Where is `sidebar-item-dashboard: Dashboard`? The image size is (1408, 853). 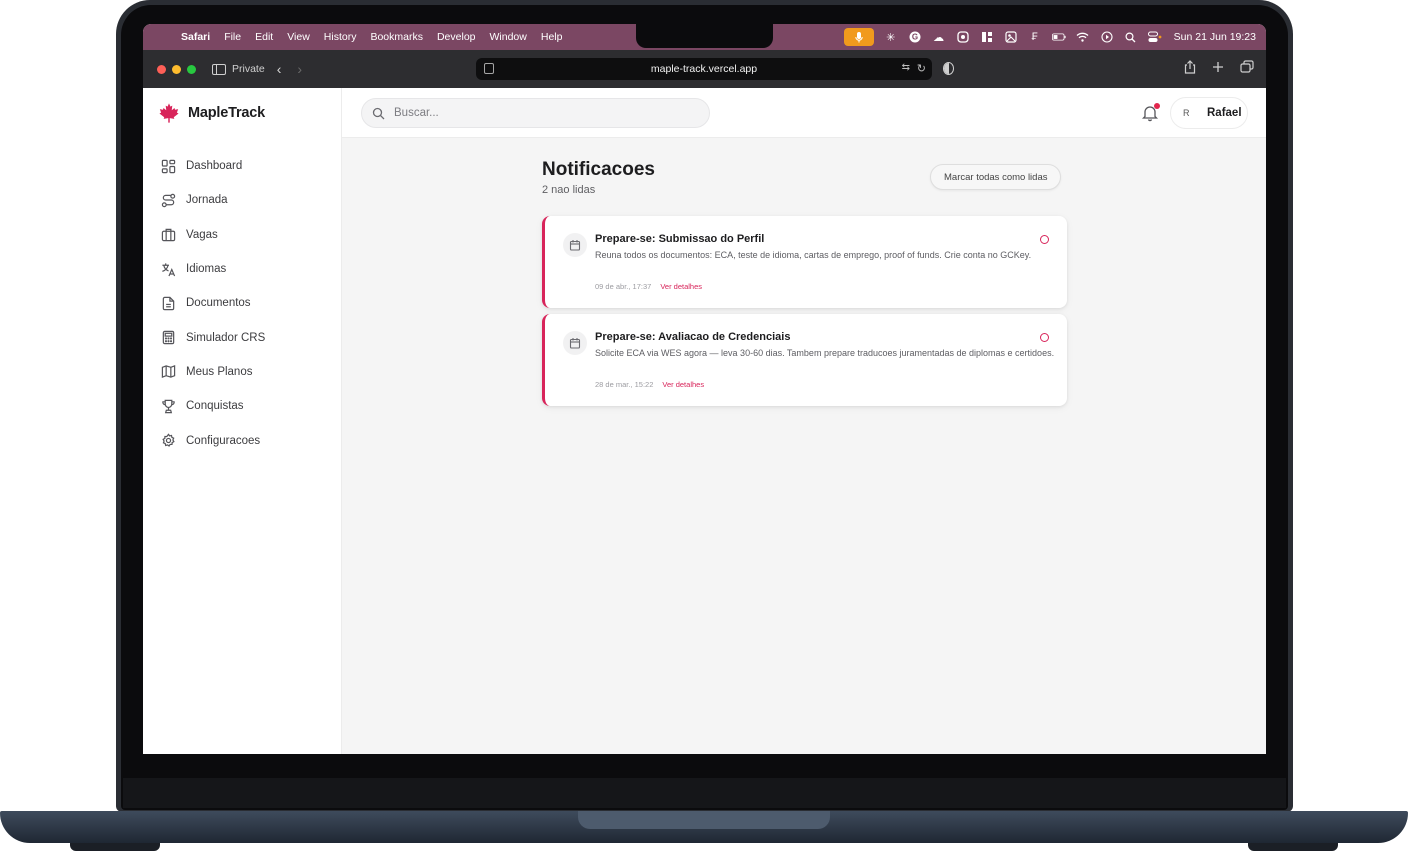
sidebar-item-dashboard: Dashboard is located at coordinates (242, 166).